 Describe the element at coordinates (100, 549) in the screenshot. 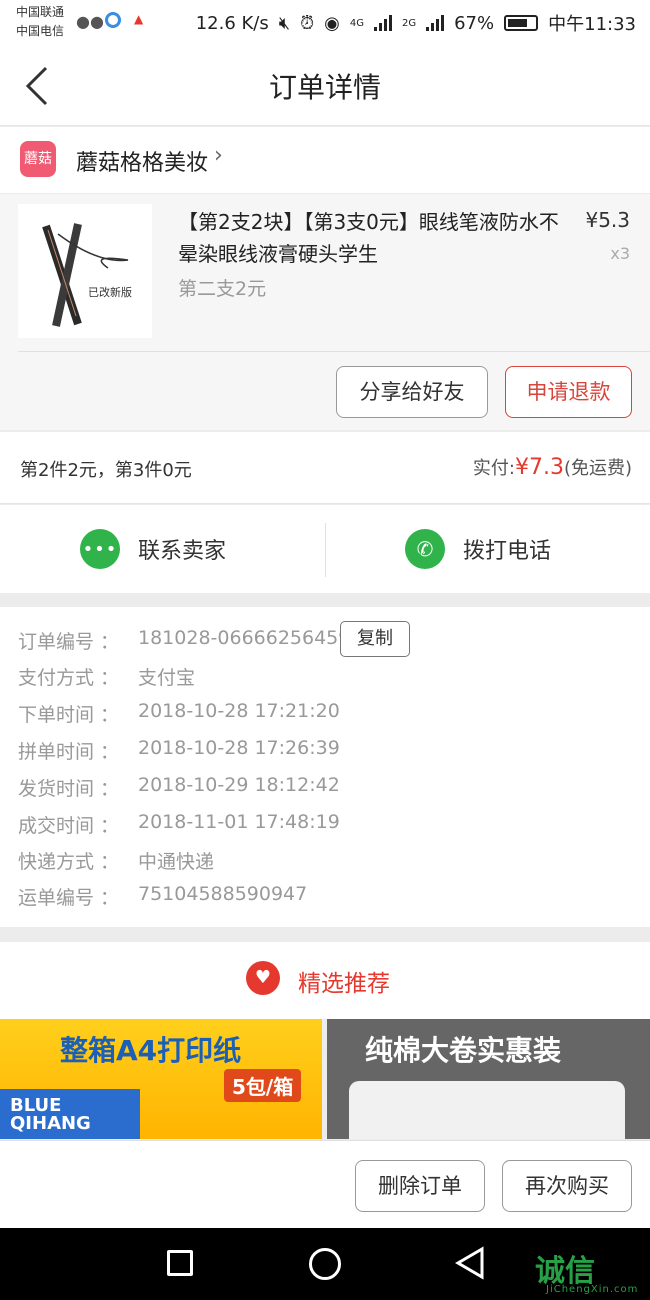

I see `chat-icon: •••` at that location.